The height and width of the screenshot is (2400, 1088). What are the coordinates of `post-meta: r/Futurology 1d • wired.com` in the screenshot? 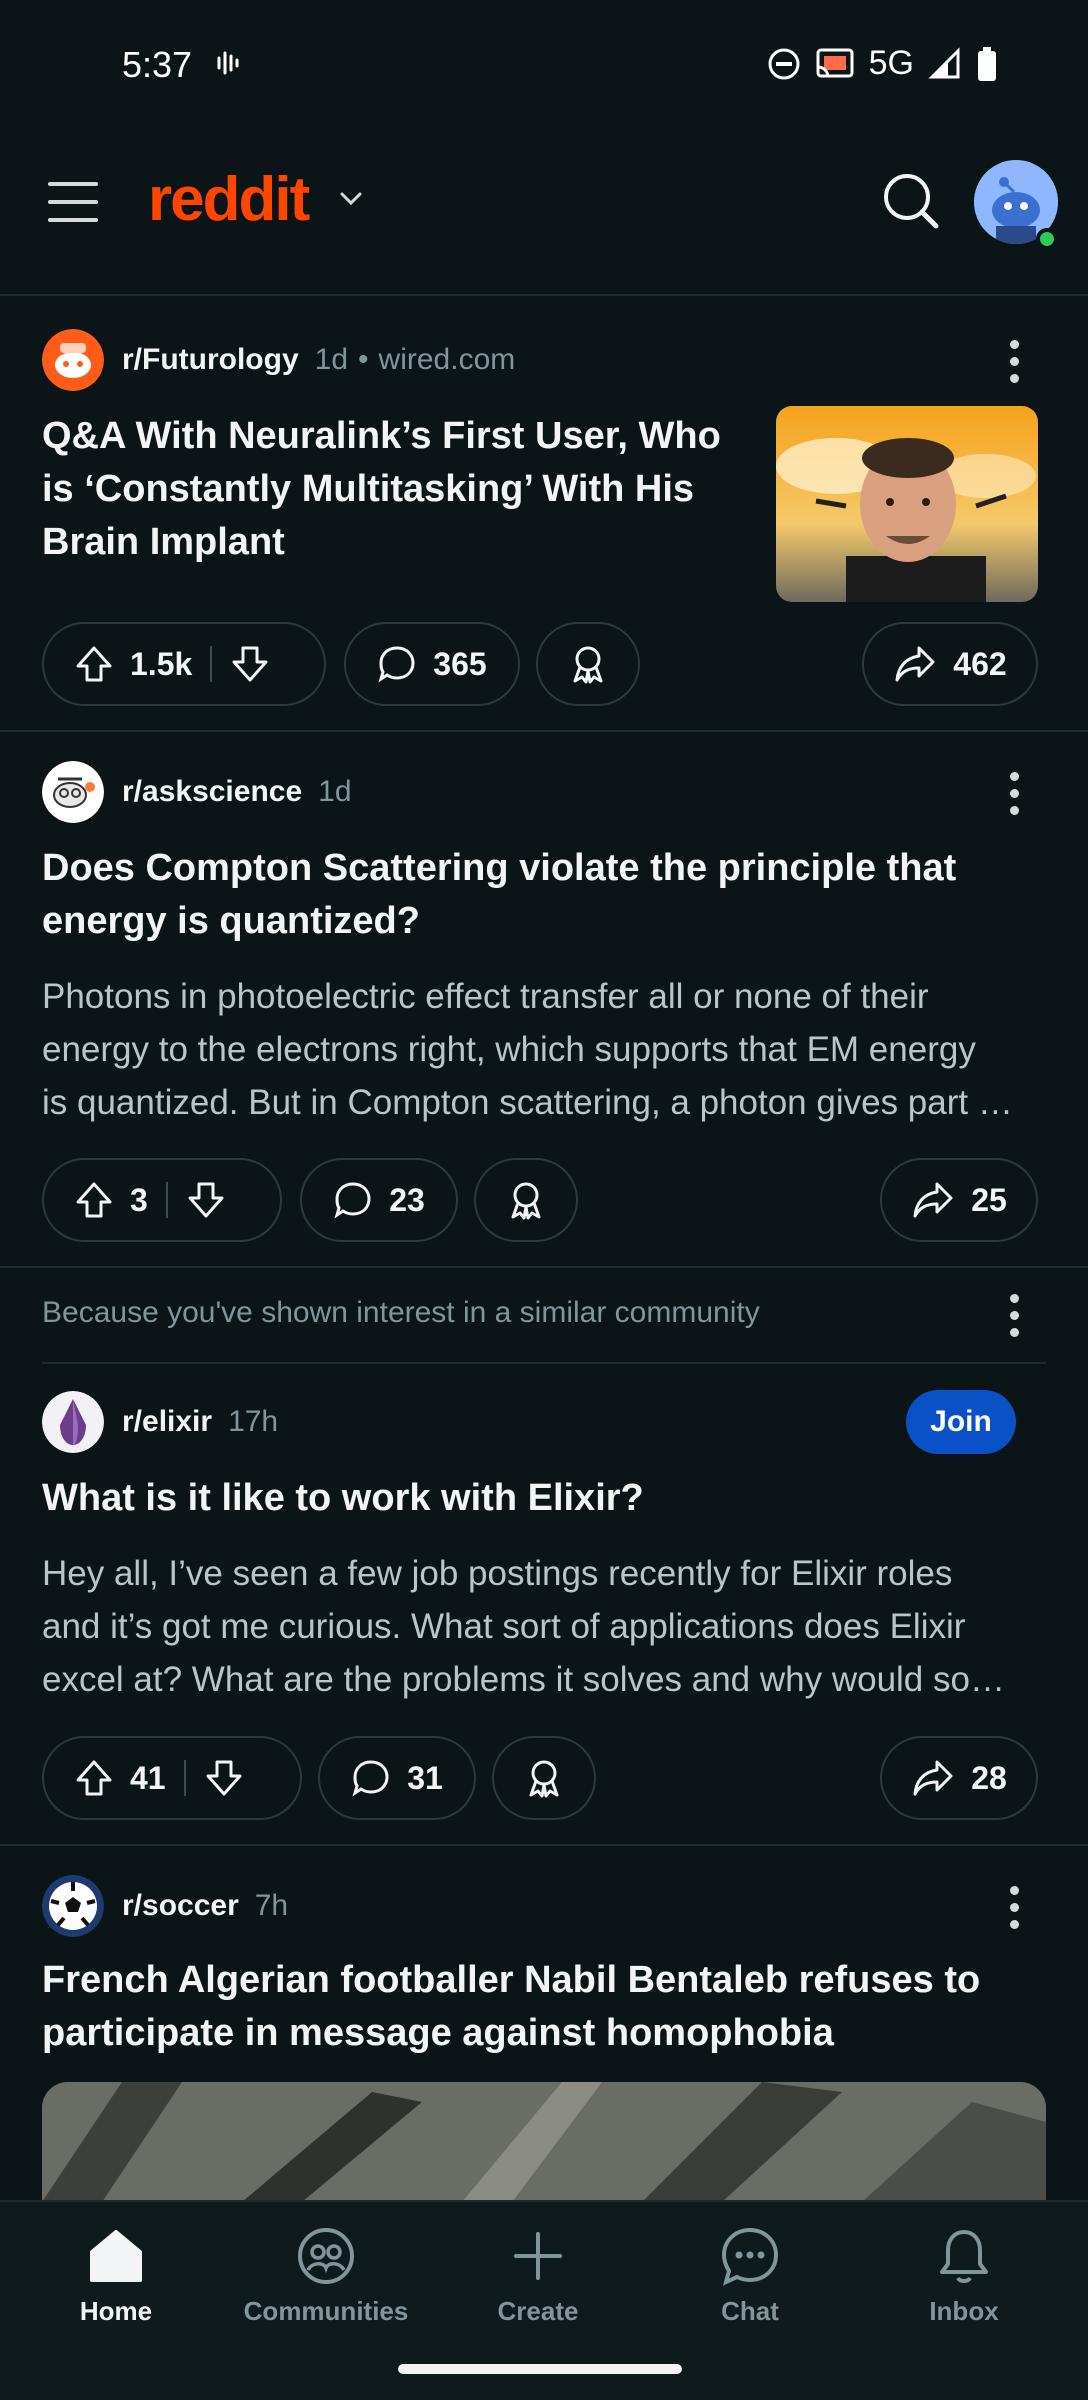 It's located at (278, 360).